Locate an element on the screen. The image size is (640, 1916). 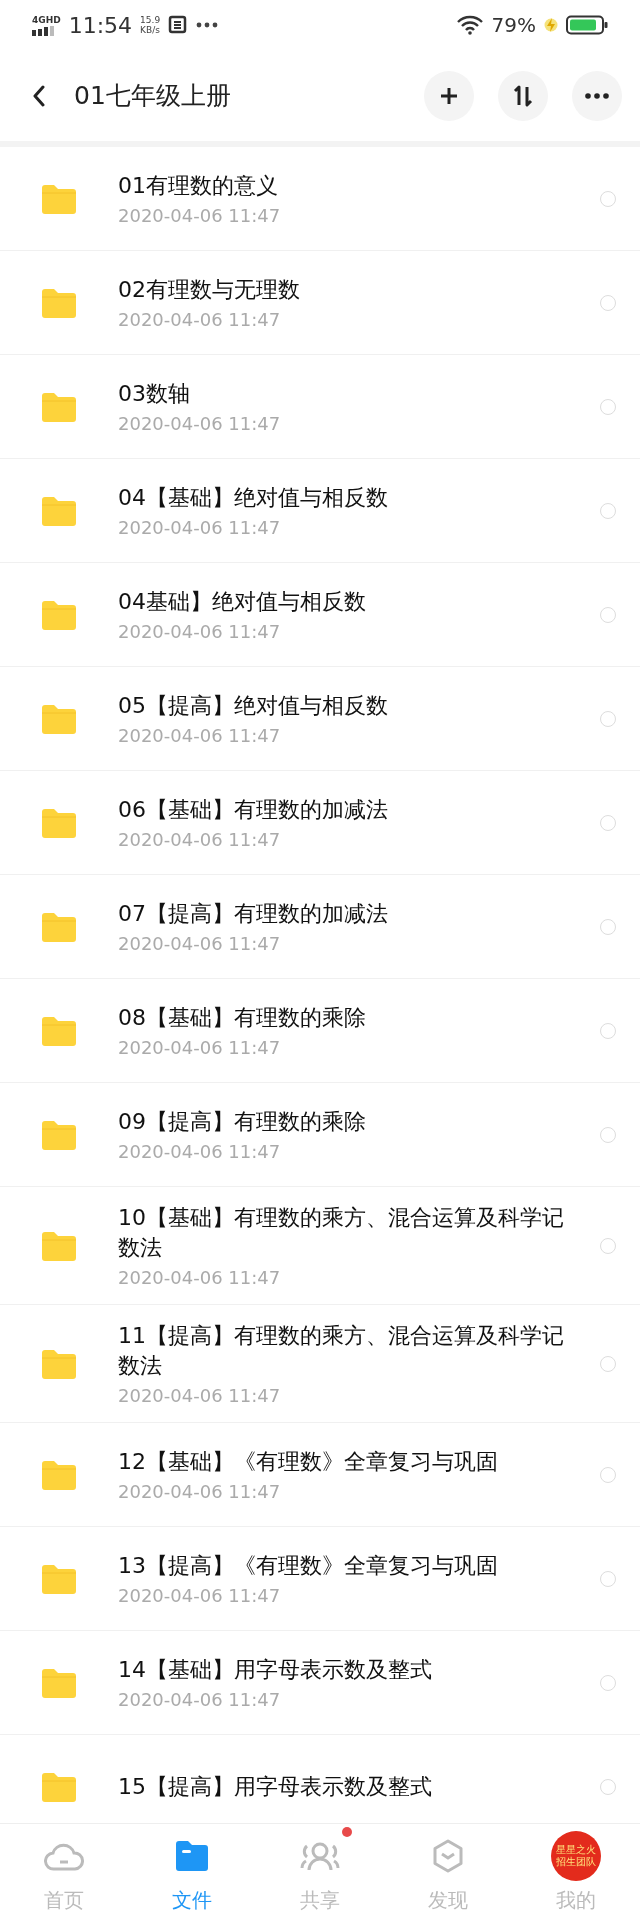
file-name: 05【提高】绝对值与相反数 is located at coordinates (253, 706).